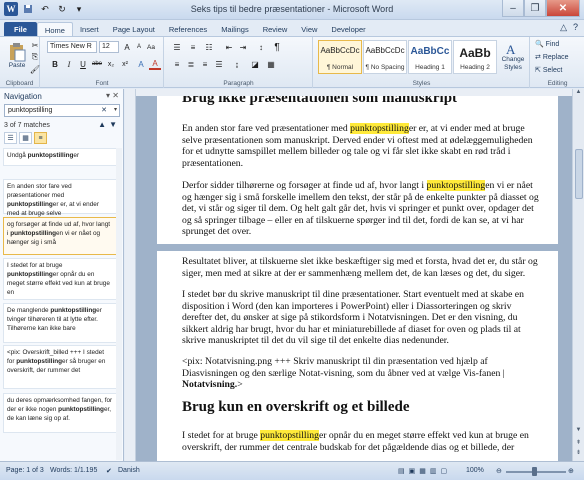 The height and width of the screenshot is (480, 584). I want to click on show-formatting-icon: ¶, so click(277, 47).